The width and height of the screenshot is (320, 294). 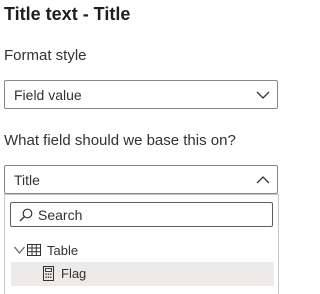 I want to click on field-search-box, so click(x=141, y=214).